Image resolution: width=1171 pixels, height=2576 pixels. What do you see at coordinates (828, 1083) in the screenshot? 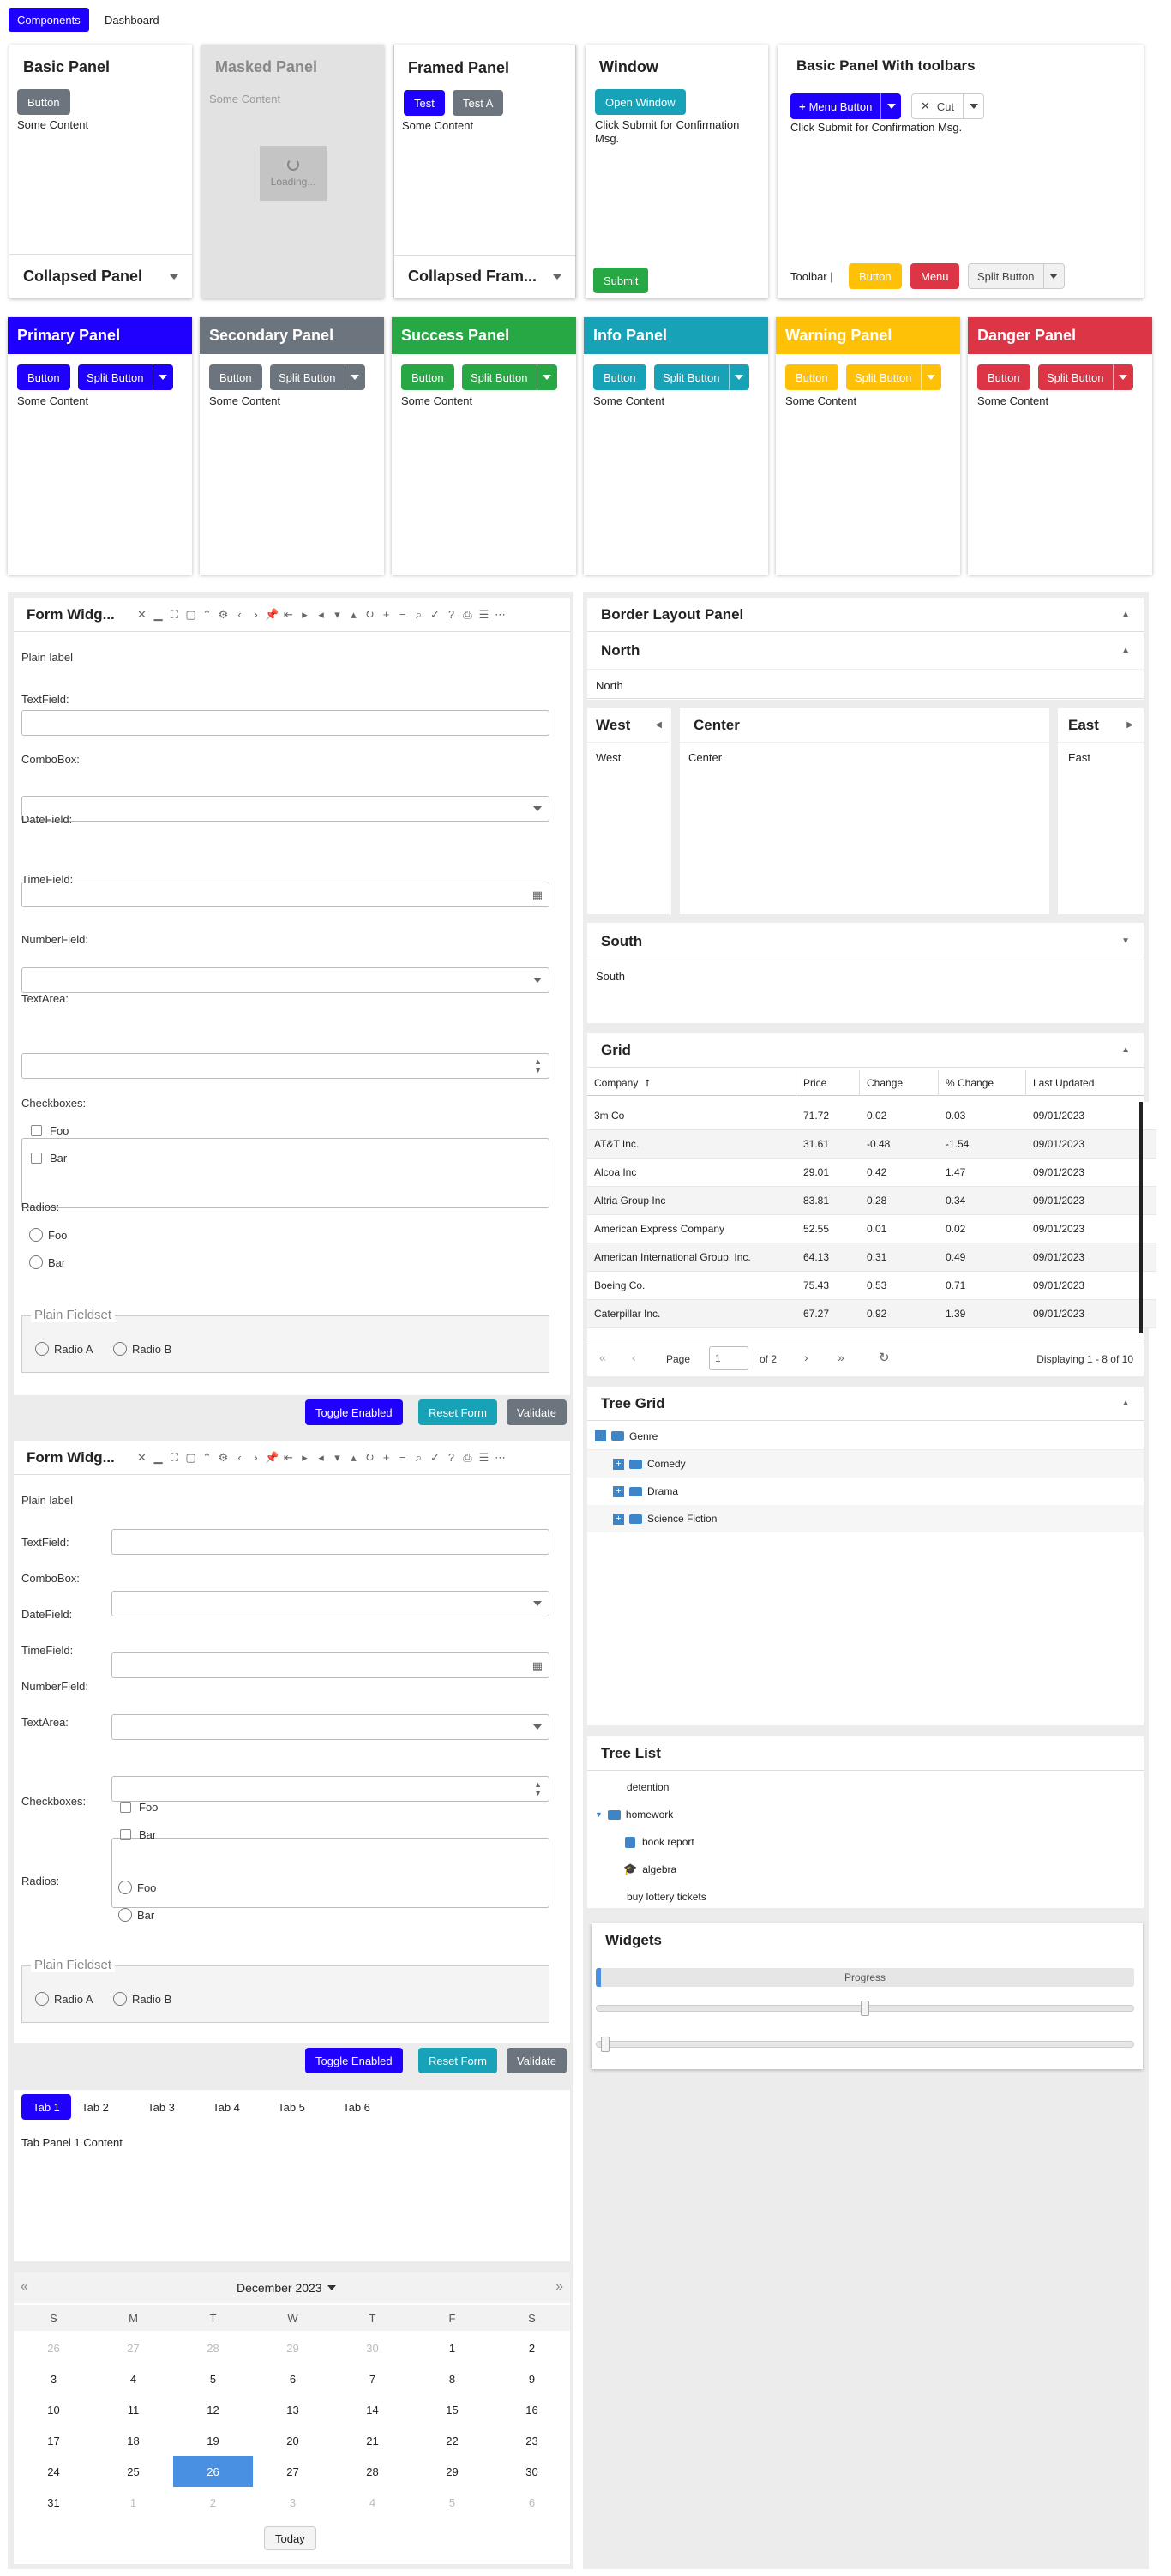
I see `column-price: Price` at bounding box center [828, 1083].